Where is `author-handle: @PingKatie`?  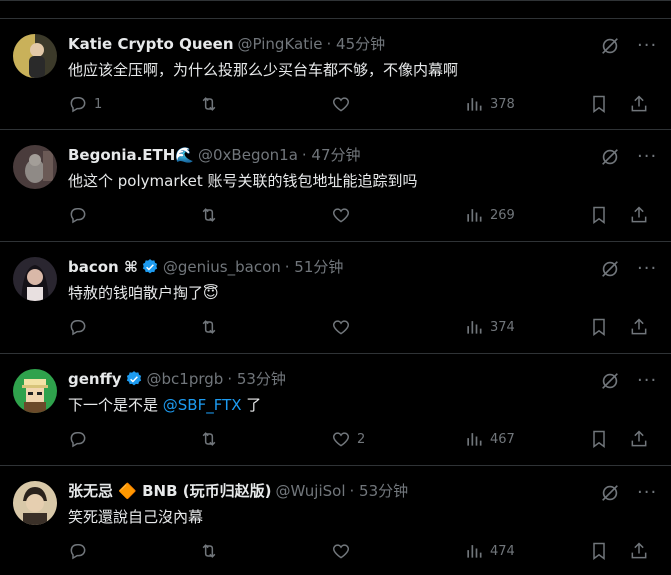 author-handle: @PingKatie is located at coordinates (280, 44).